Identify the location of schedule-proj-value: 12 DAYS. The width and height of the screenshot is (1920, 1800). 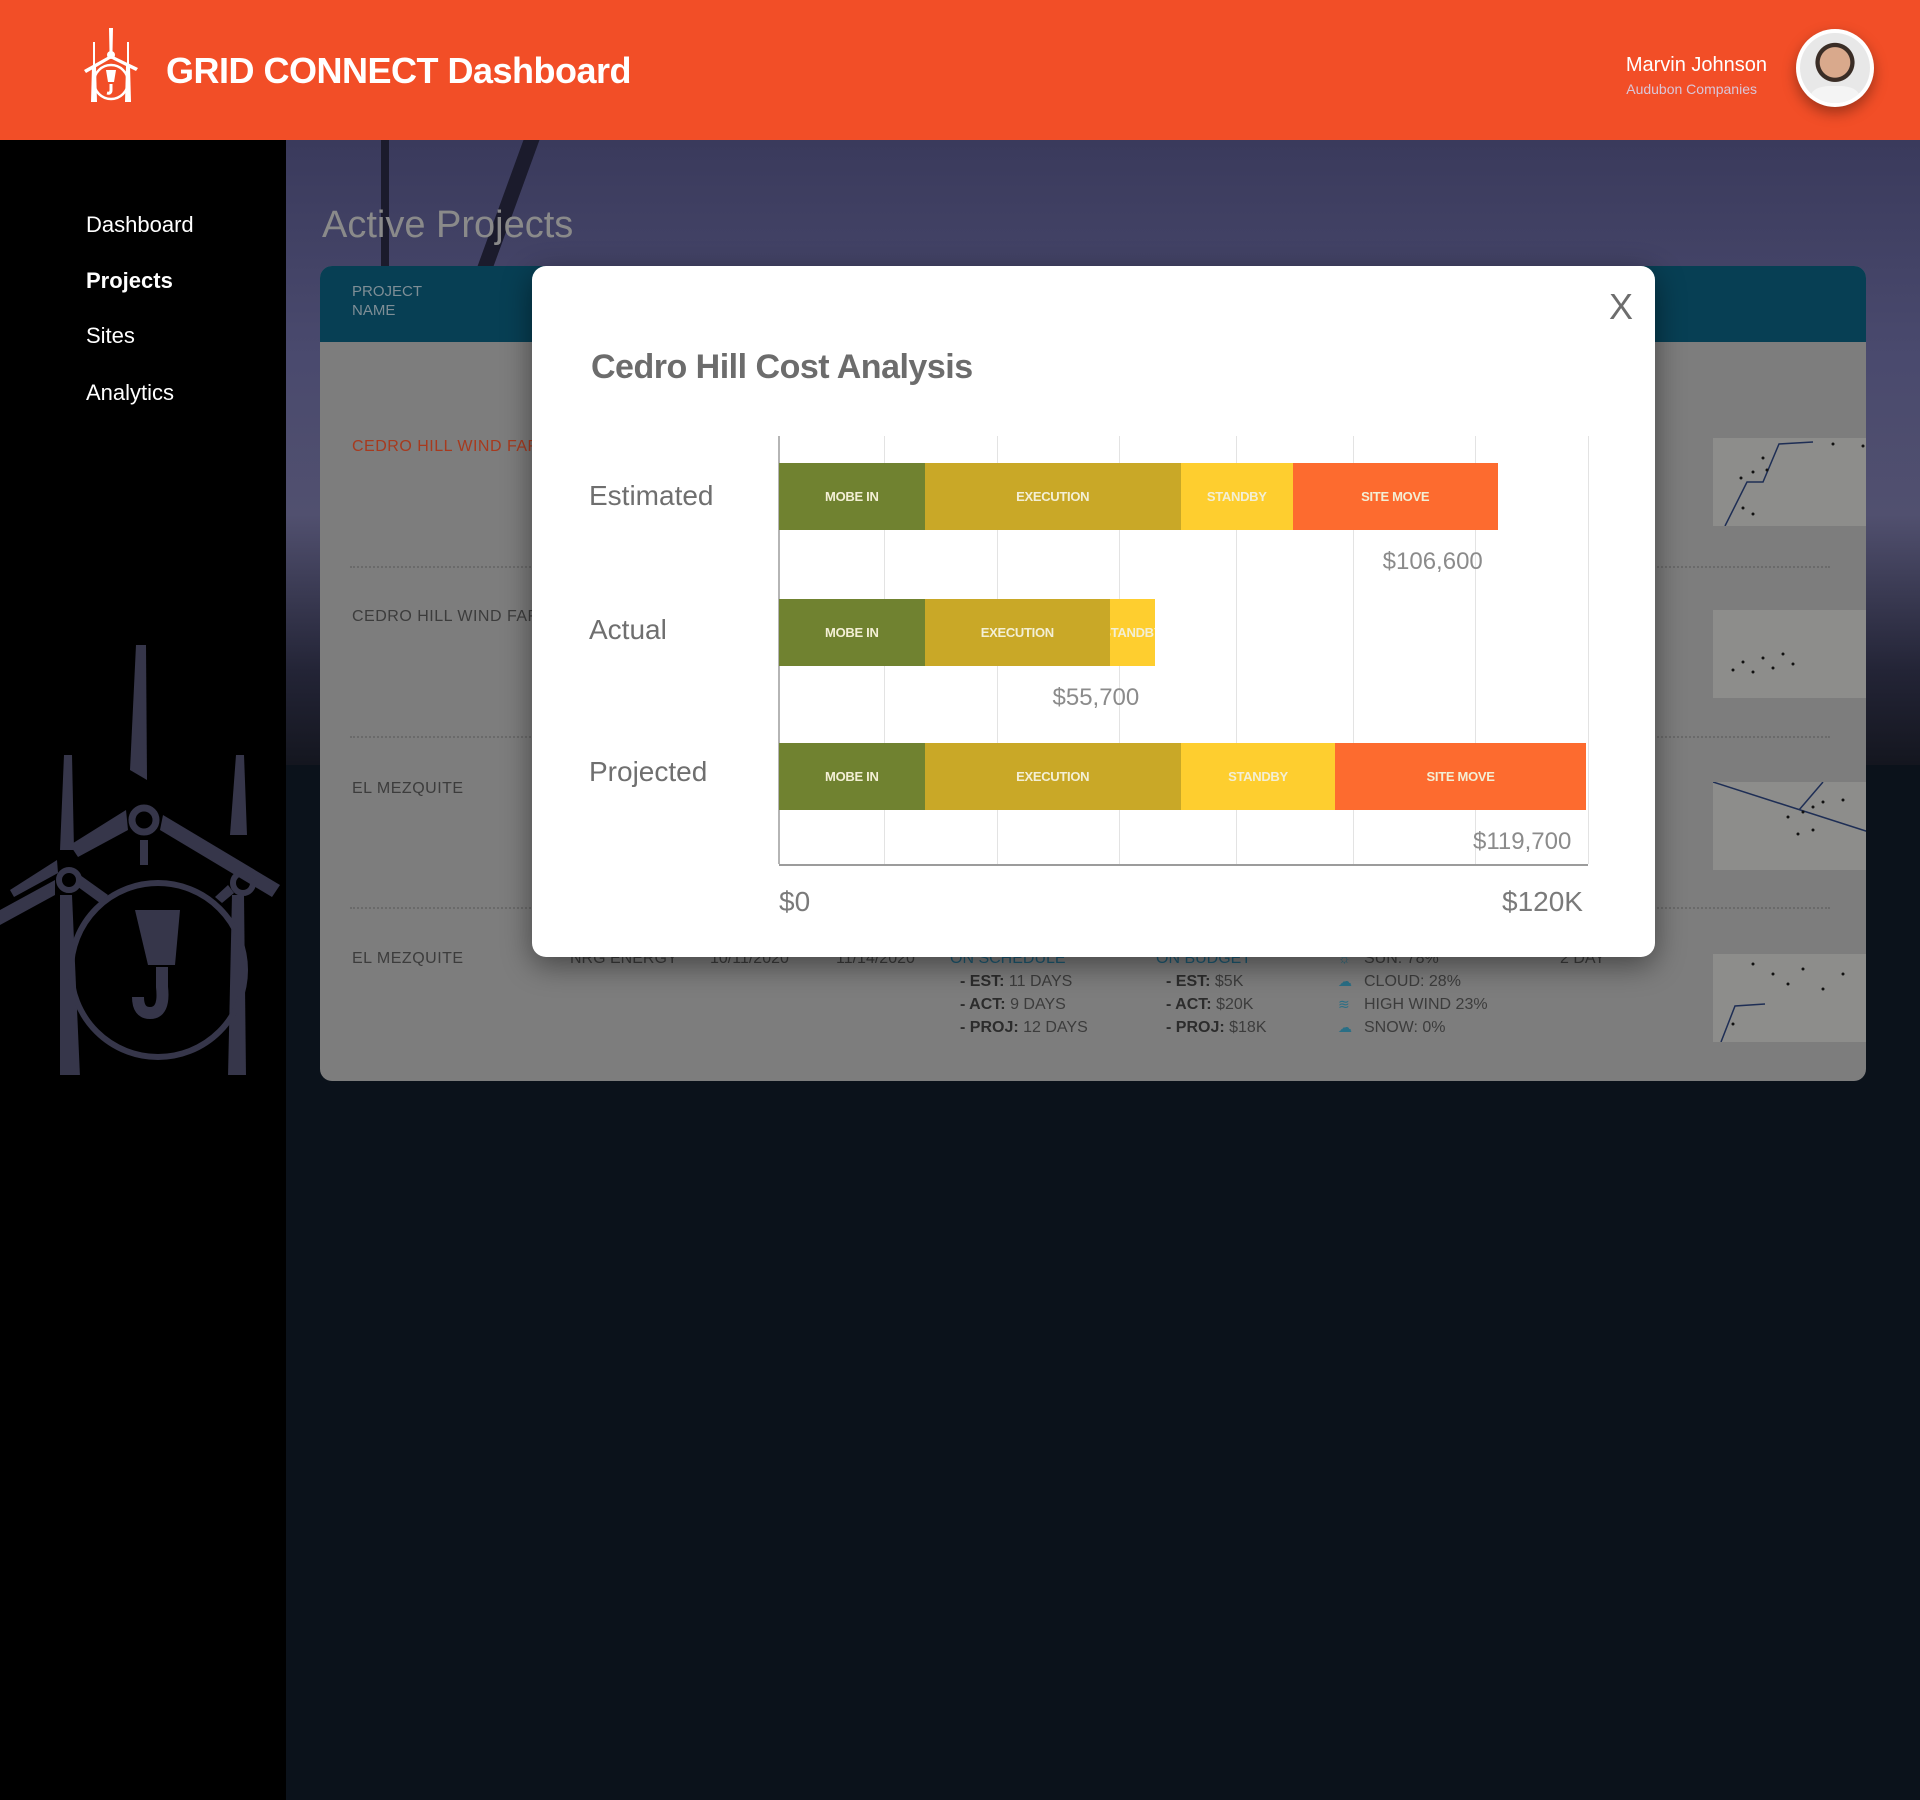
(1055, 1027).